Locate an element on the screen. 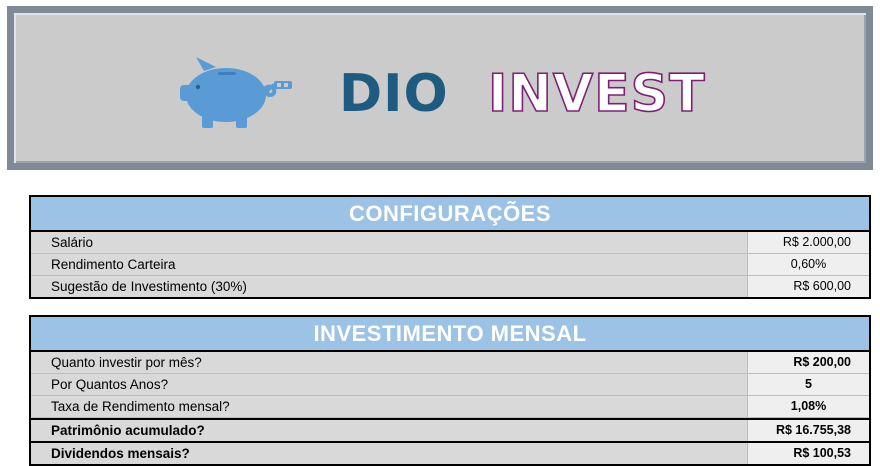 The height and width of the screenshot is (466, 880). table-row: Dividendos mensais? R$ 100,53 is located at coordinates (450, 453).